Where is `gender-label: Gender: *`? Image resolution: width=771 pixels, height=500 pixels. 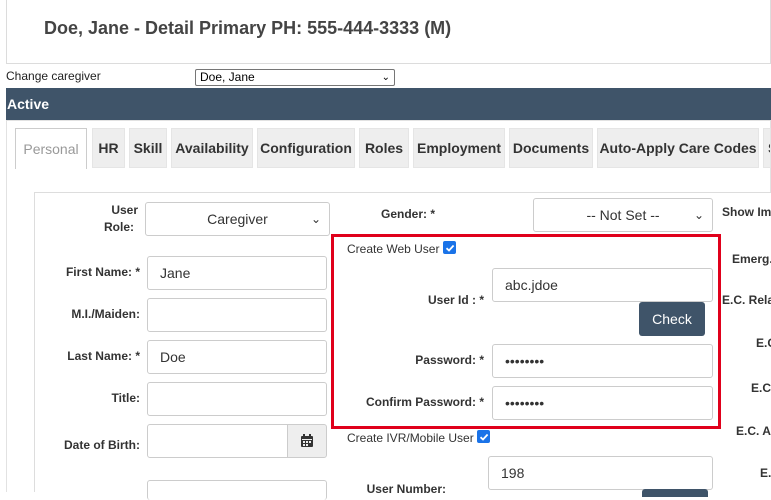
gender-label: Gender: * is located at coordinates (407, 214).